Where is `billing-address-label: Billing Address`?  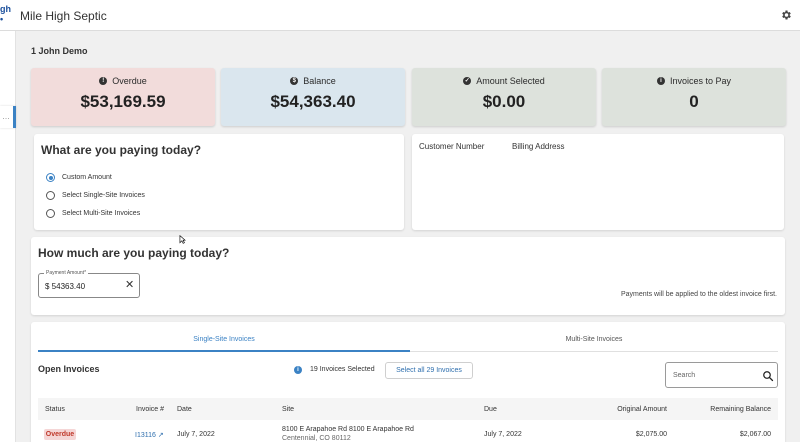
billing-address-label: Billing Address is located at coordinates (538, 146).